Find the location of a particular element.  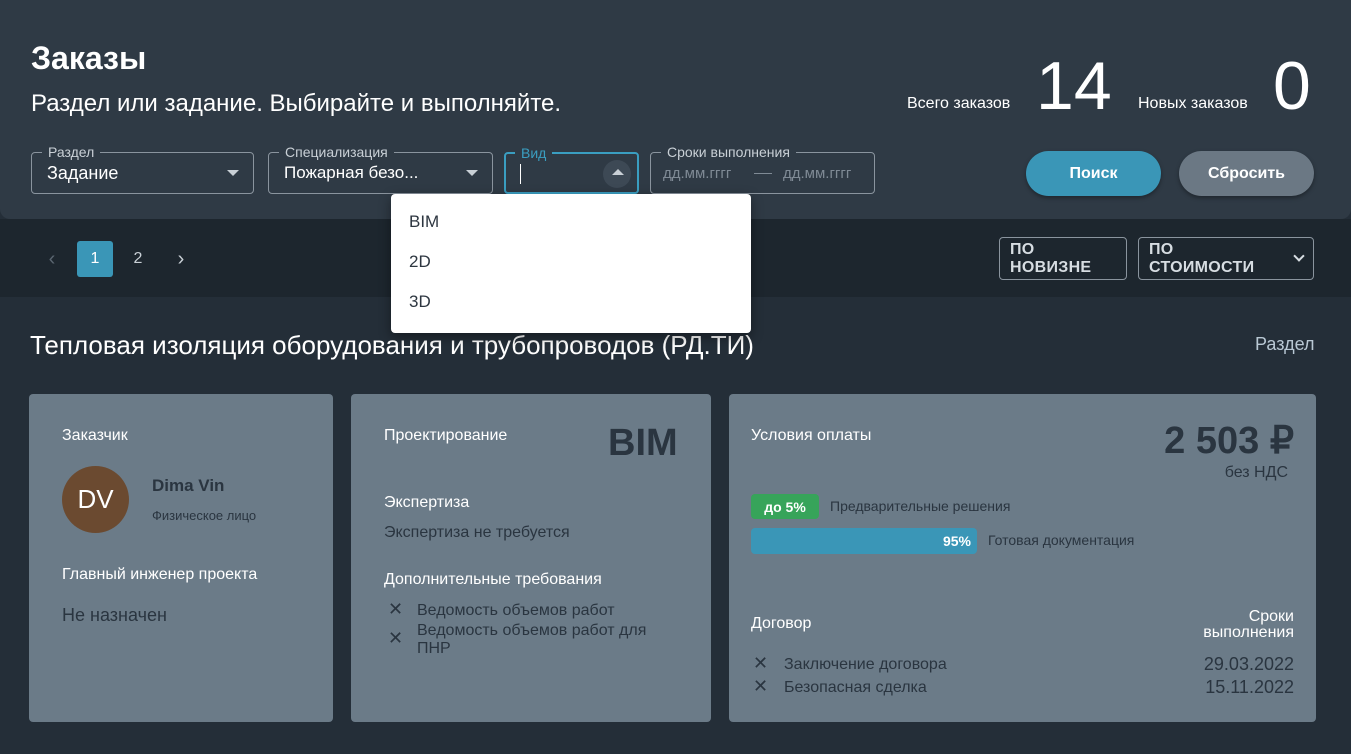

total-orders-label: Всего заказов is located at coordinates (959, 103).